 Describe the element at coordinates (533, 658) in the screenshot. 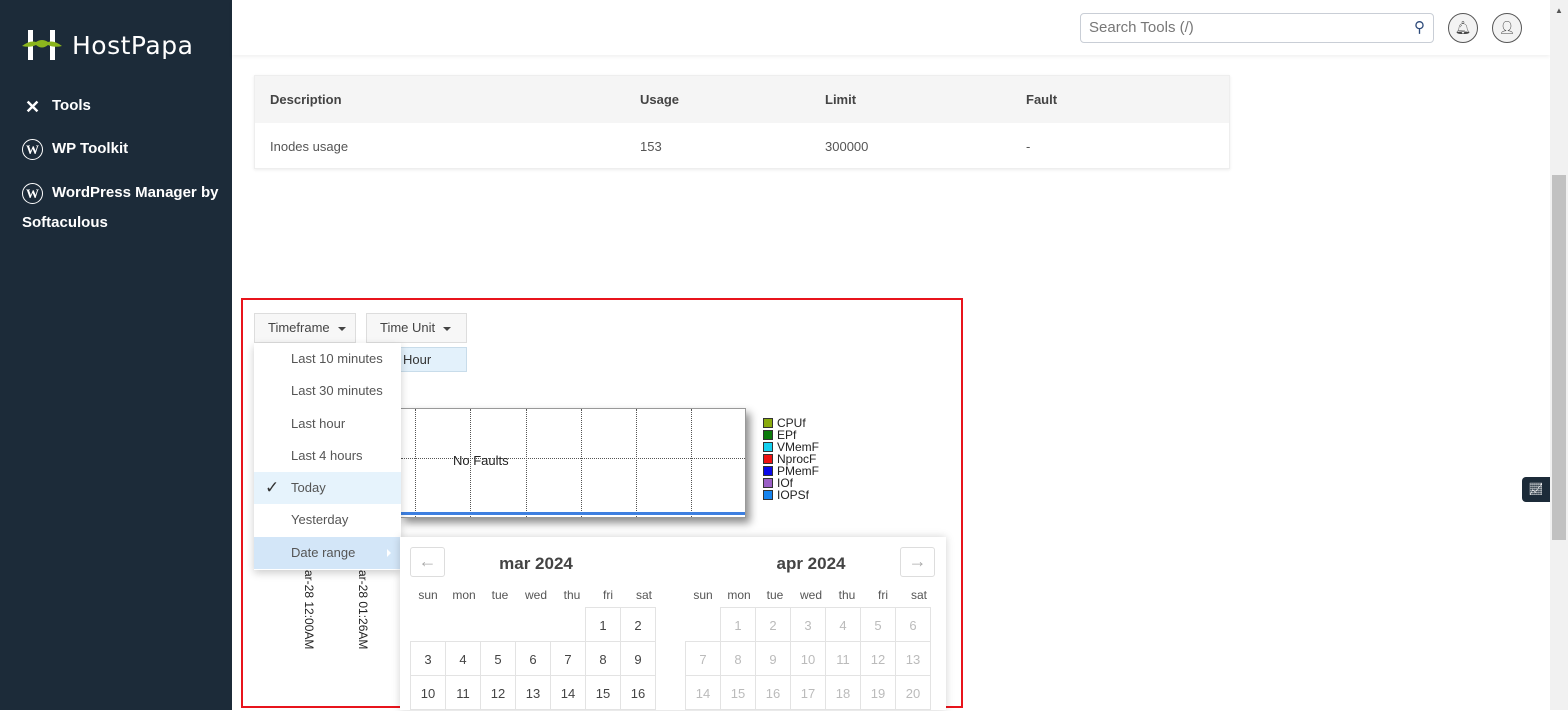

I see `day-cell: 6` at that location.